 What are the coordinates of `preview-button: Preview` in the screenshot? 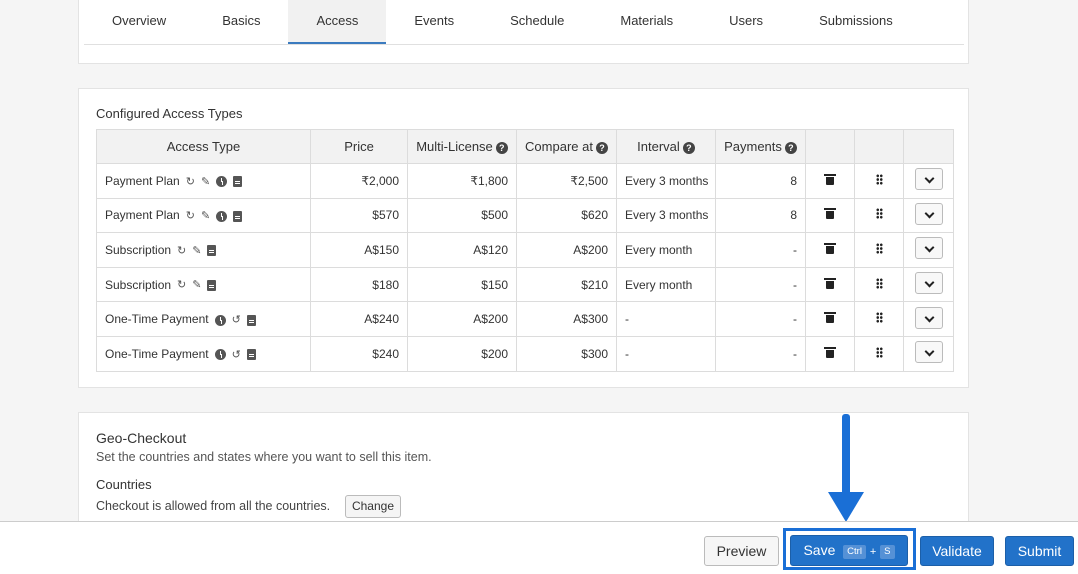 It's located at (741, 551).